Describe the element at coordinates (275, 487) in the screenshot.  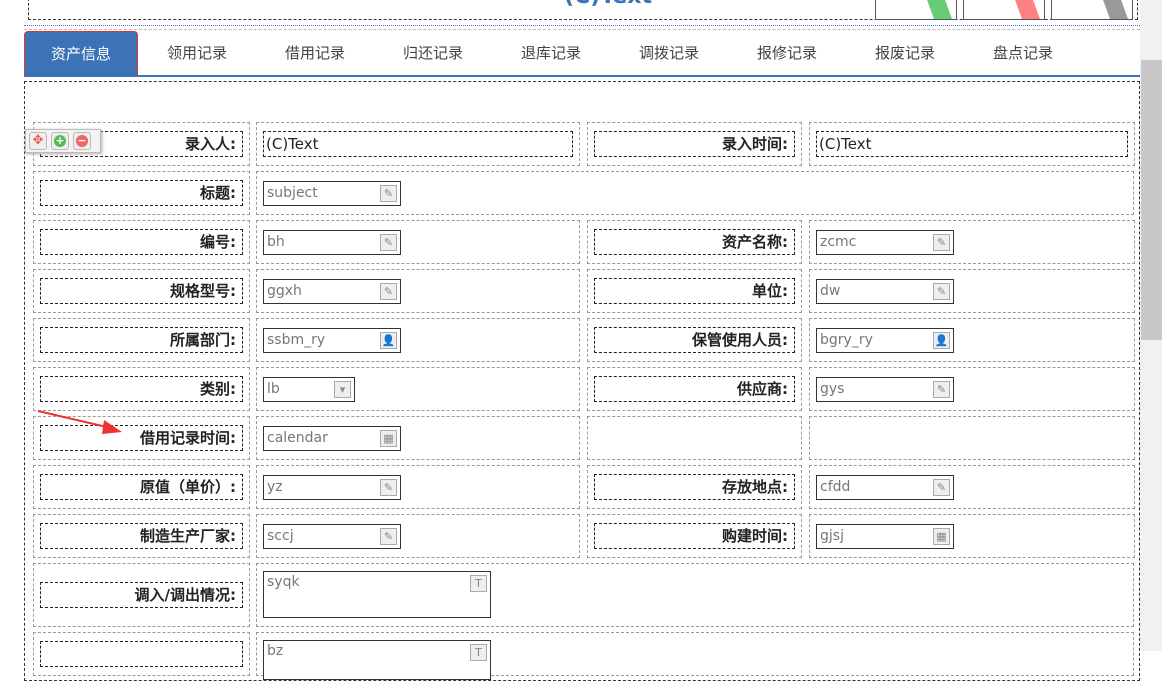
I see `input-value: yz` at that location.